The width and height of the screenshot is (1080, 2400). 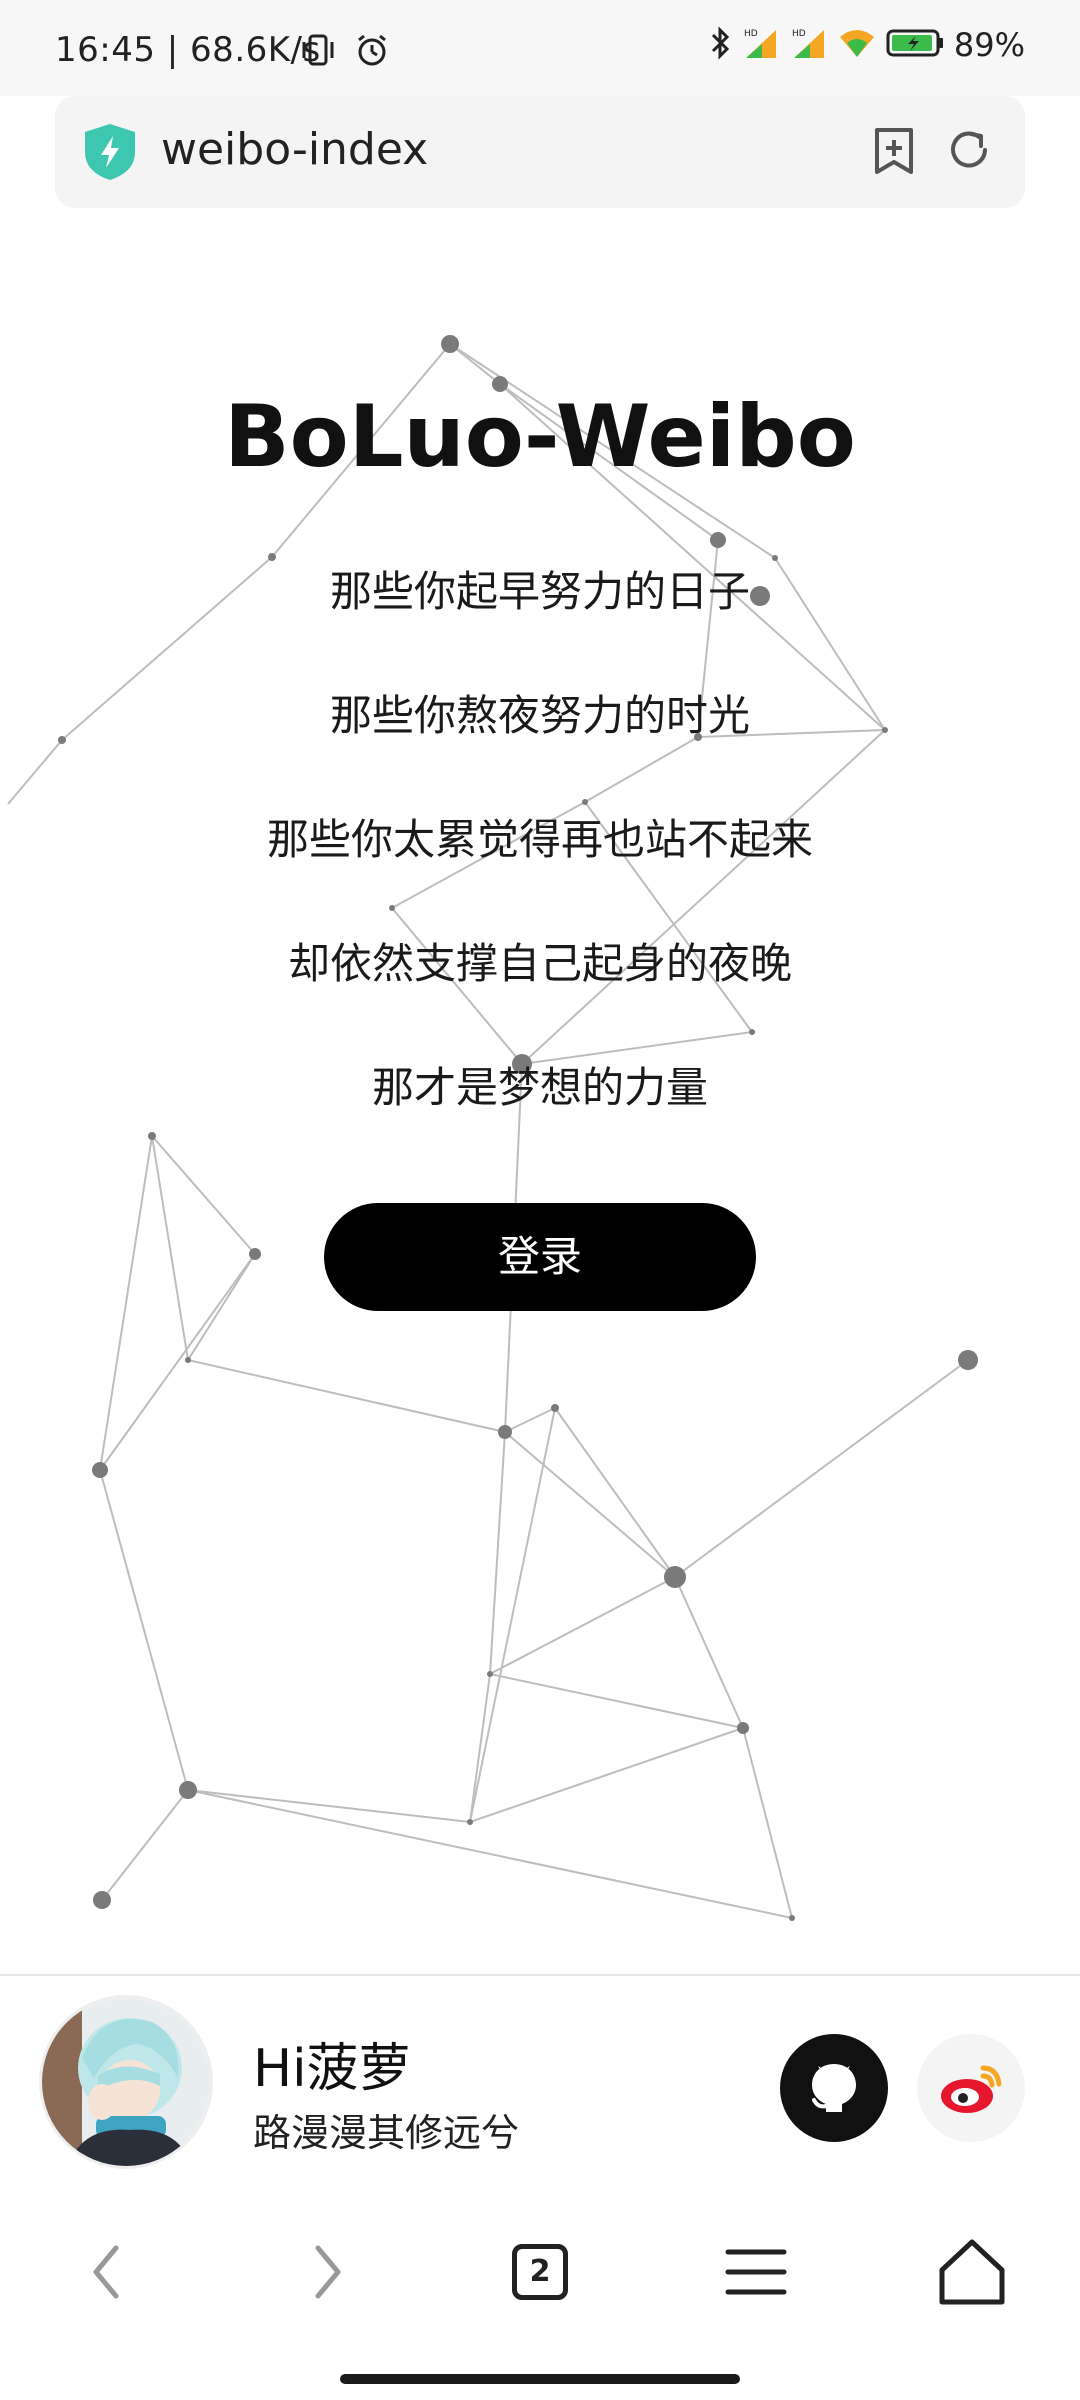 I want to click on github-button, so click(x=834, y=2088).